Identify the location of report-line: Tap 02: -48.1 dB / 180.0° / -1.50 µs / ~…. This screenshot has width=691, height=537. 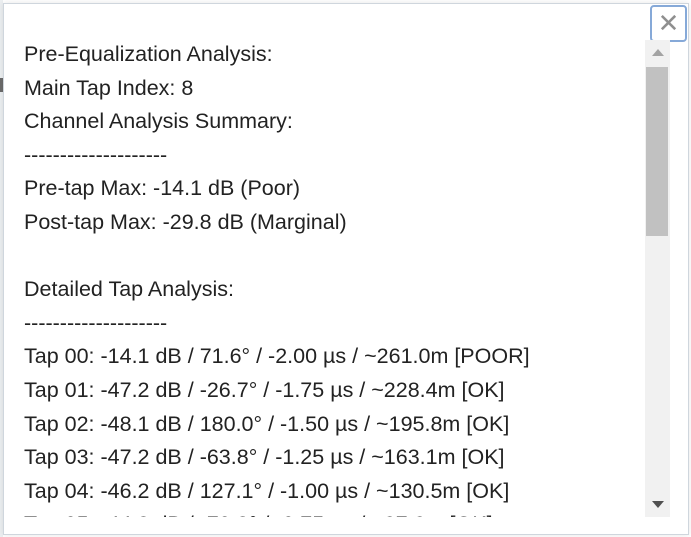
(267, 423).